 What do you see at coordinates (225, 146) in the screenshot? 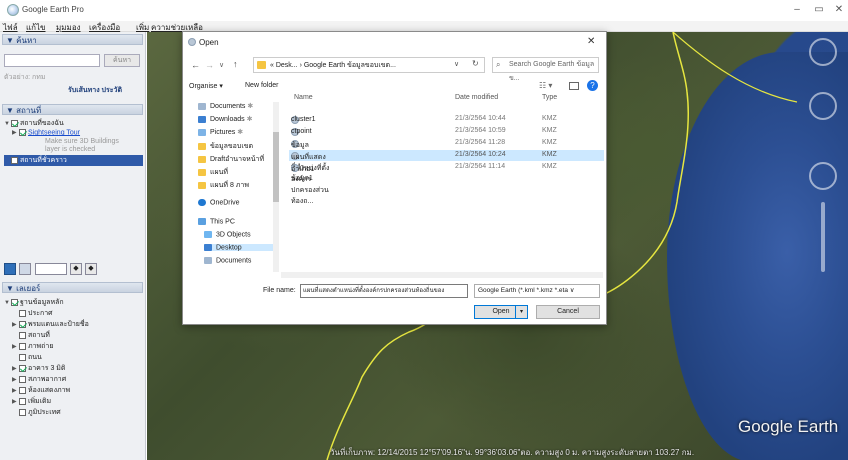
I see `nav-folder-boundary: ข้อมูลขอบเขต` at bounding box center [225, 146].